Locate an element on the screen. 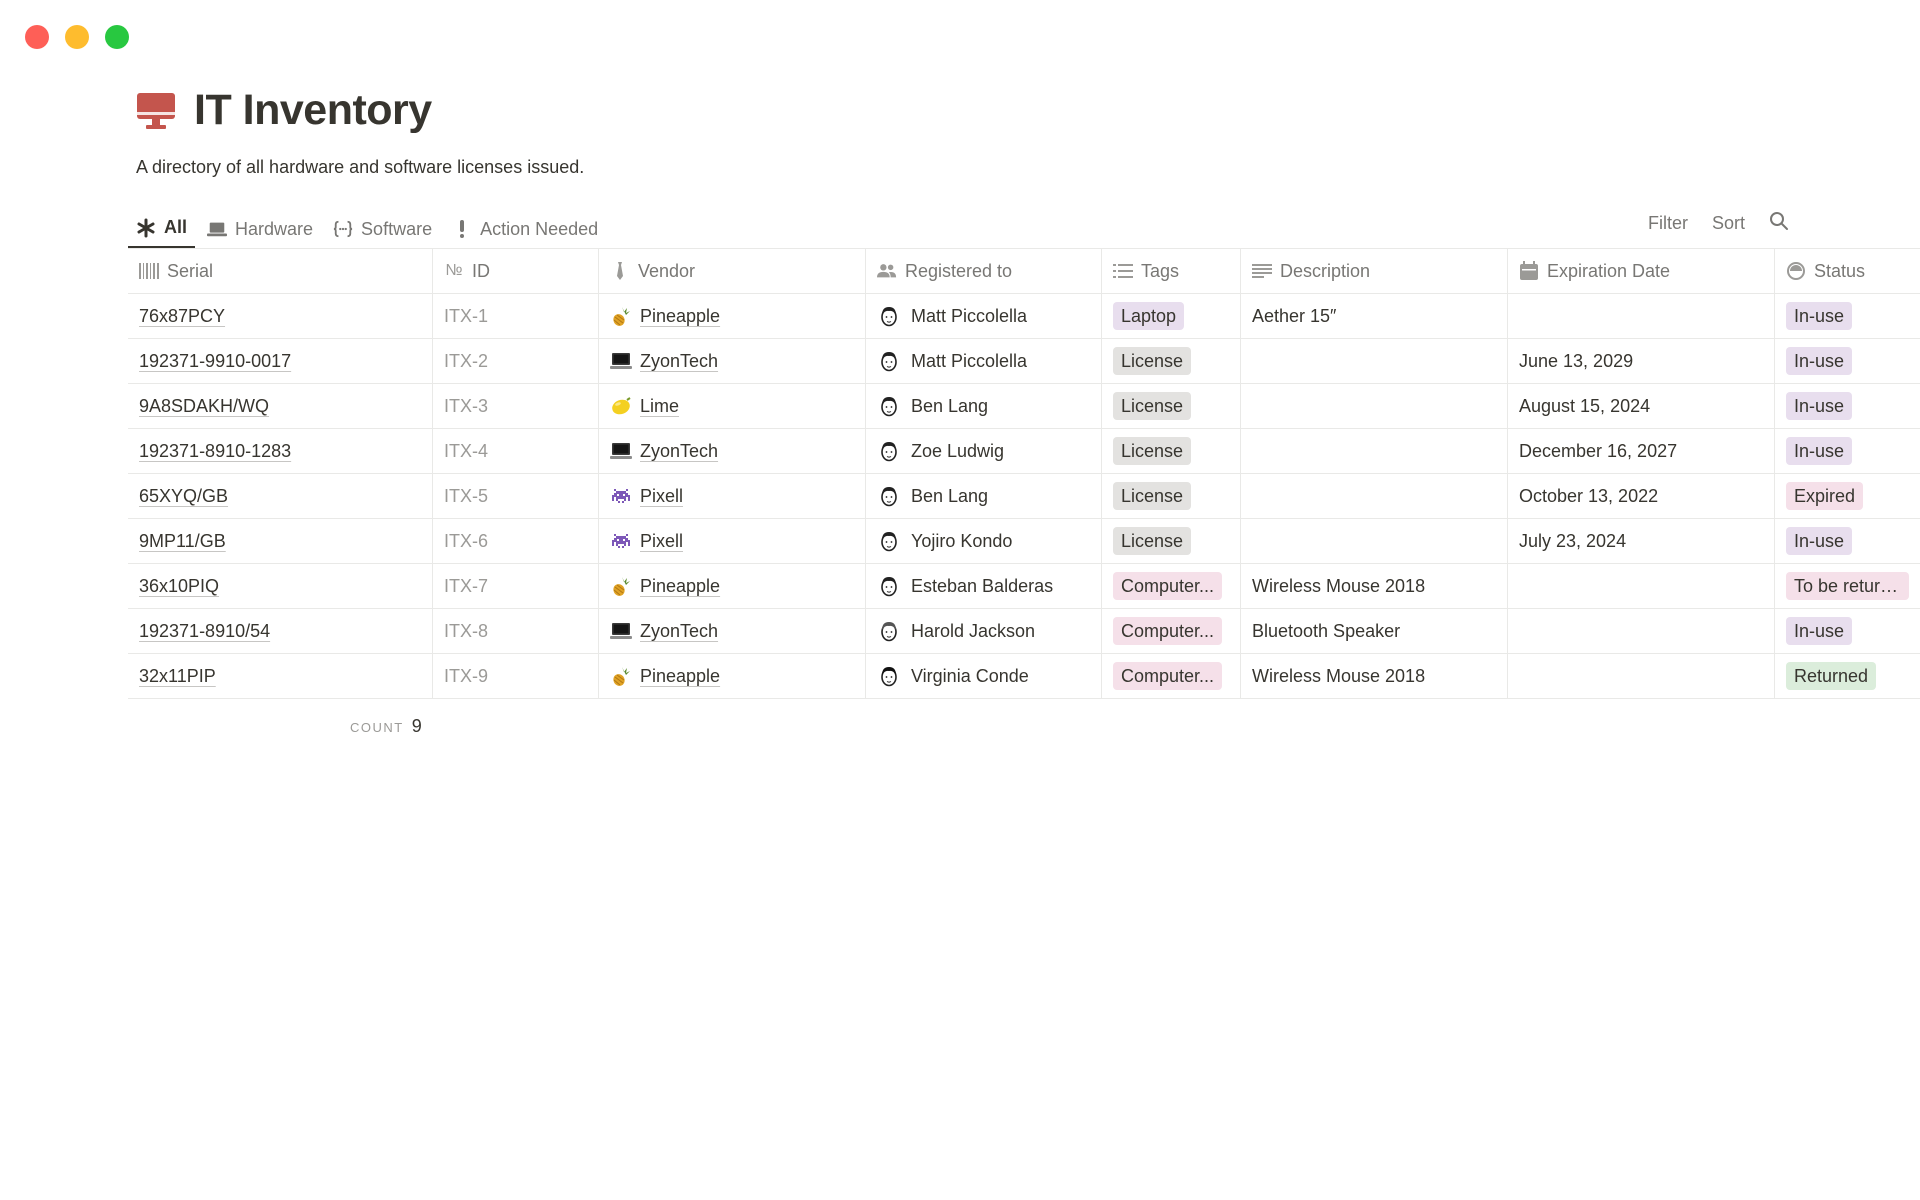 The height and width of the screenshot is (1200, 1920). status-cell: Returned is located at coordinates (1847, 676).